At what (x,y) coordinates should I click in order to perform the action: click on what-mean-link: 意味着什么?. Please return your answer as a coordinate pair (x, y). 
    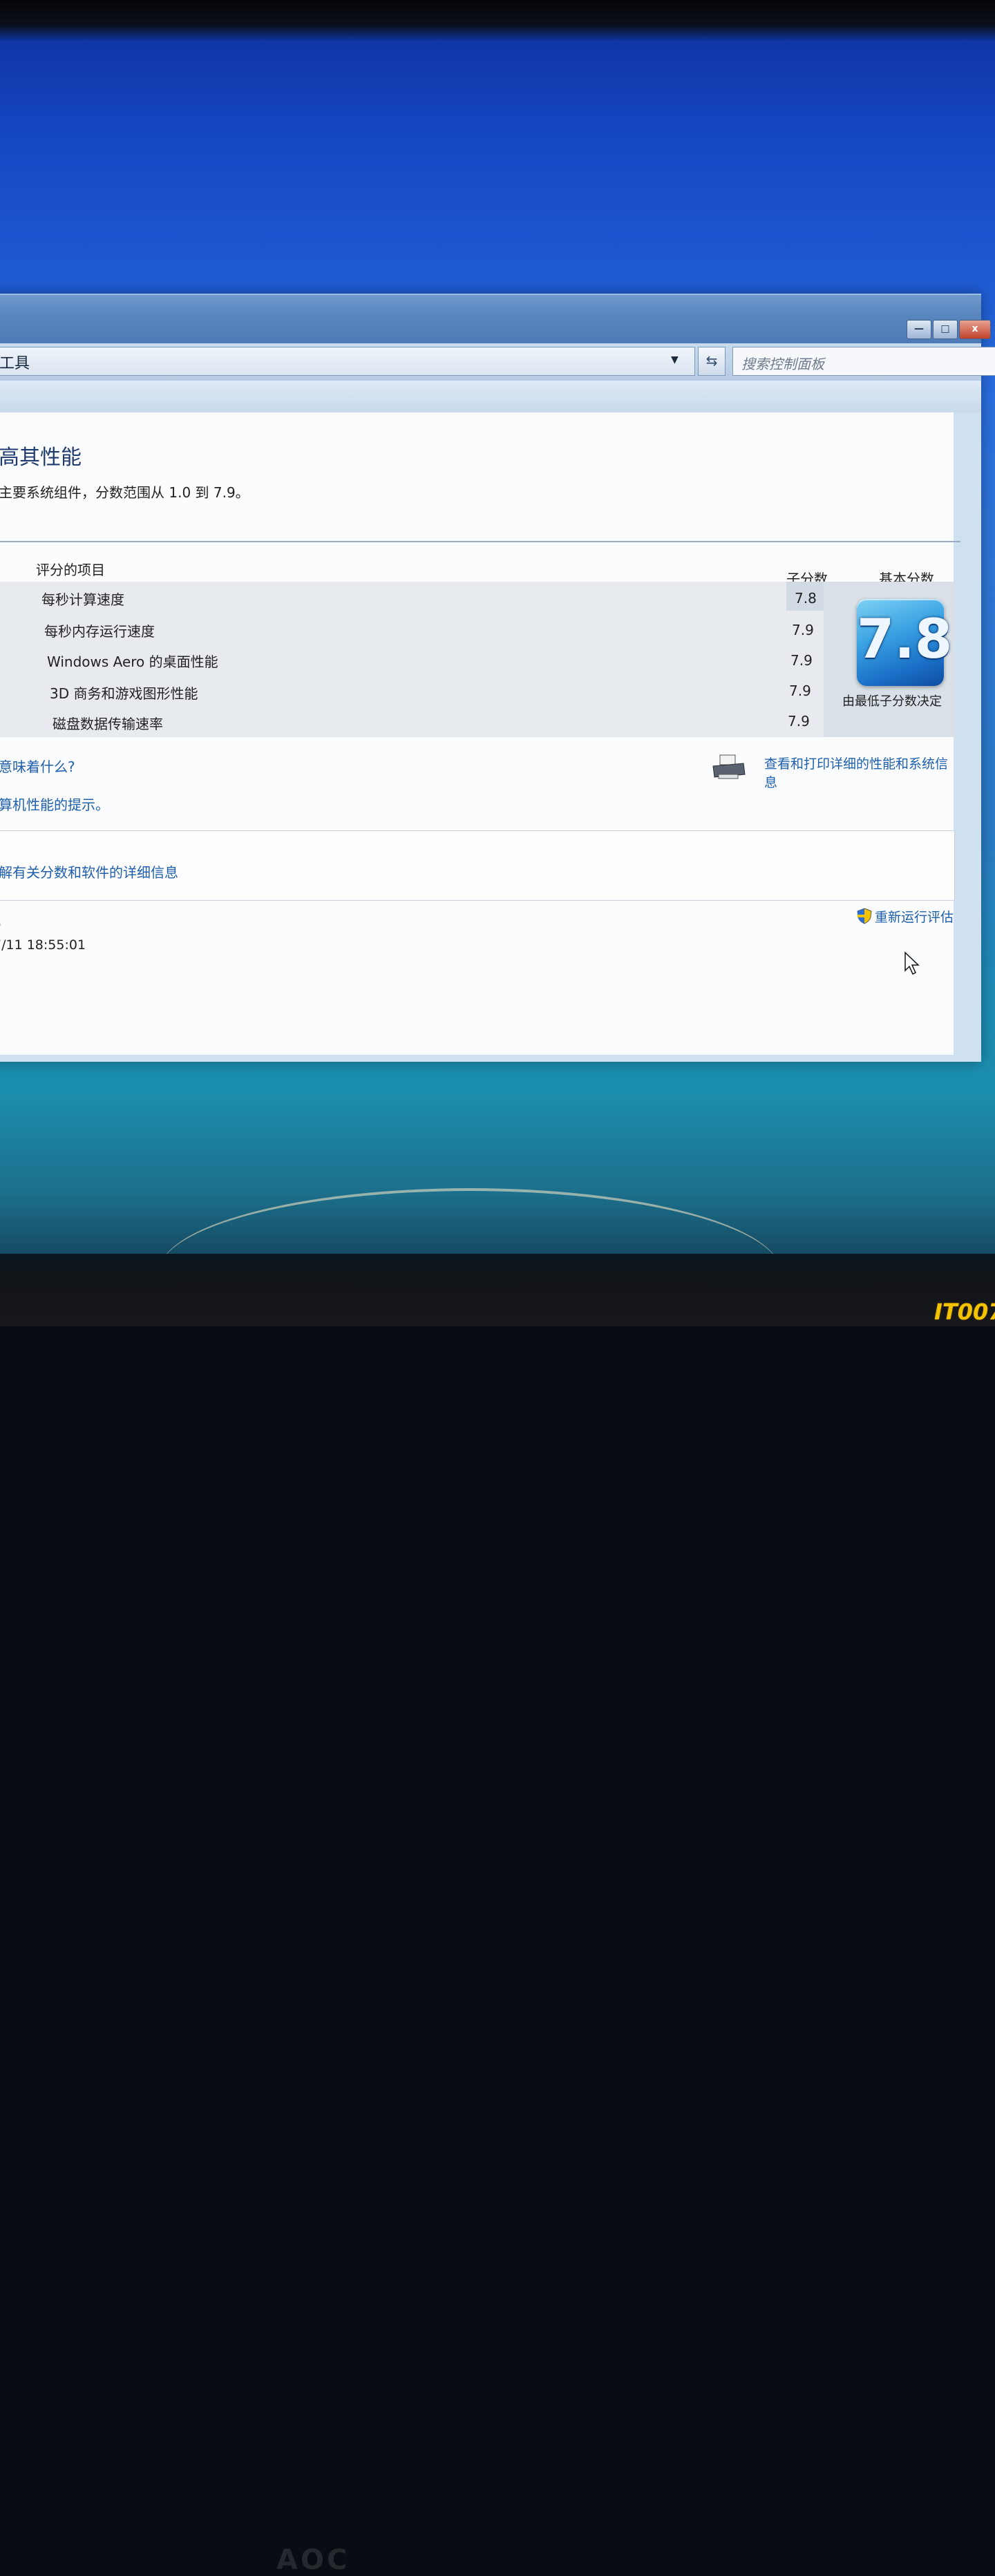
    Looking at the image, I should click on (37, 766).